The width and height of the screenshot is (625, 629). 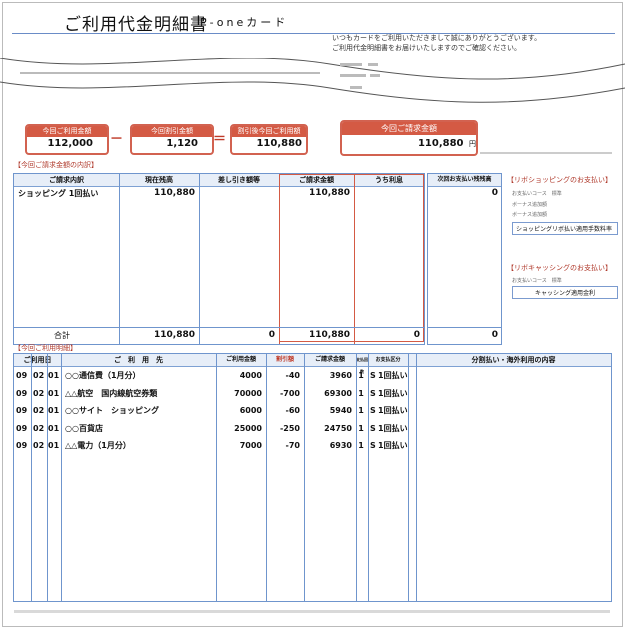 I want to click on after-discount-box: 割引後今回ご利用額 110,880, so click(x=269, y=139).